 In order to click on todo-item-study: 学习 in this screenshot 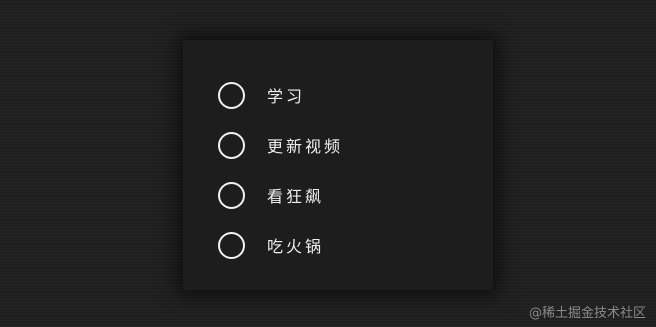, I will do `click(280, 95)`.